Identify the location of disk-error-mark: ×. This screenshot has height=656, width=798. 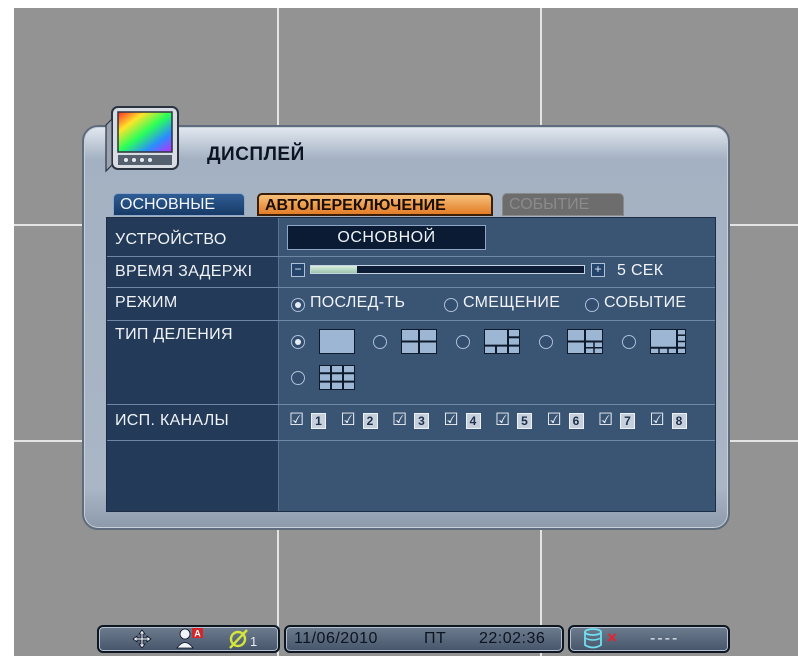
(612, 637).